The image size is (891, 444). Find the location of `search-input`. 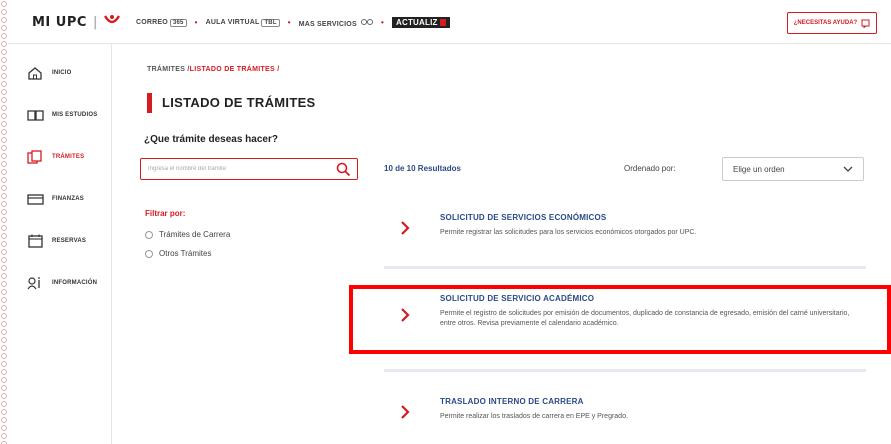

search-input is located at coordinates (238, 169).